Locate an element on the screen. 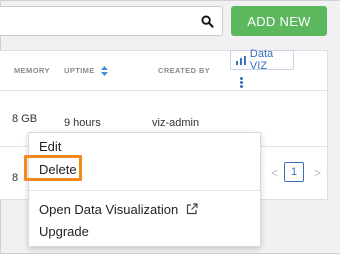 The height and width of the screenshot is (254, 340). menu-divider is located at coordinates (144, 190).